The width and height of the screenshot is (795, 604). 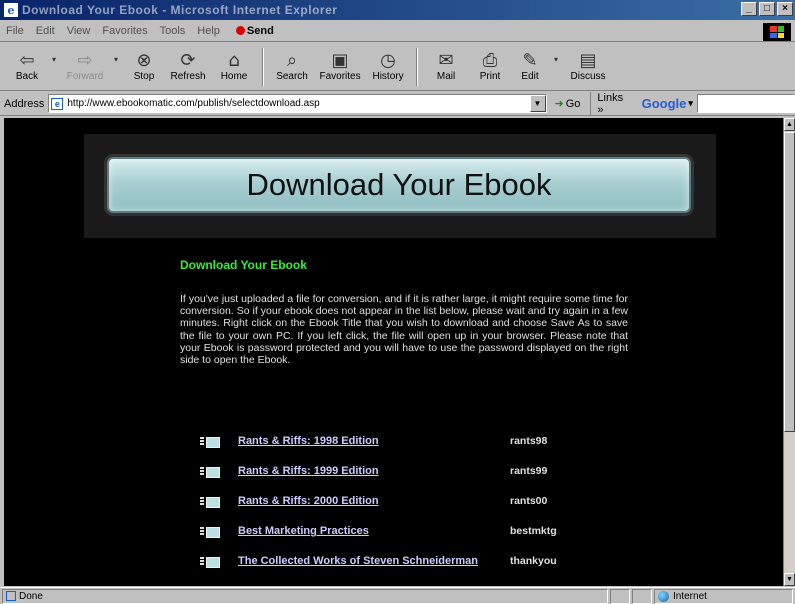 What do you see at coordinates (24, 103) in the screenshot?
I see `address-label: Address` at bounding box center [24, 103].